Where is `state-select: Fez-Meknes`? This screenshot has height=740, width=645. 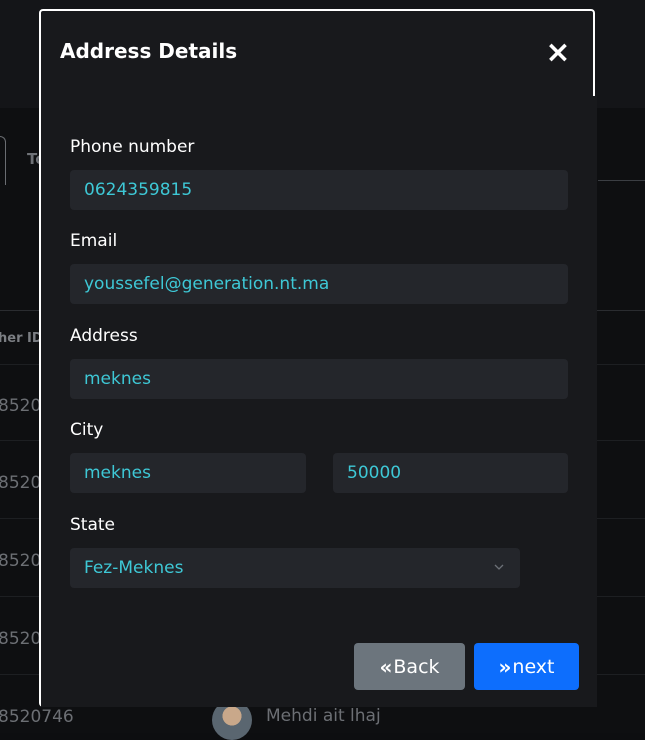
state-select: Fez-Meknes is located at coordinates (295, 568).